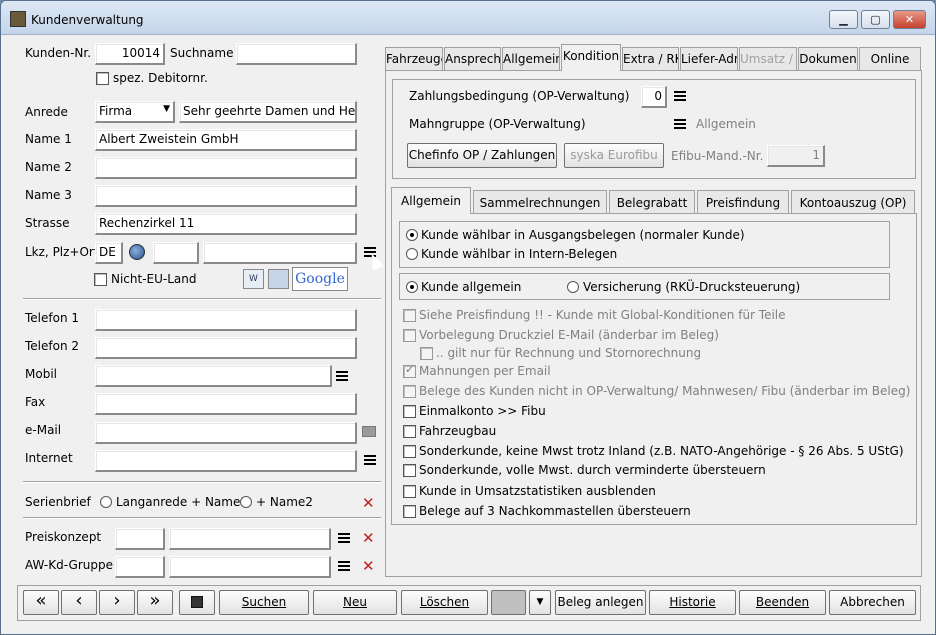 This screenshot has width=936, height=635. Describe the element at coordinates (130, 54) in the screenshot. I see `kunden-nr-input: 10014` at that location.